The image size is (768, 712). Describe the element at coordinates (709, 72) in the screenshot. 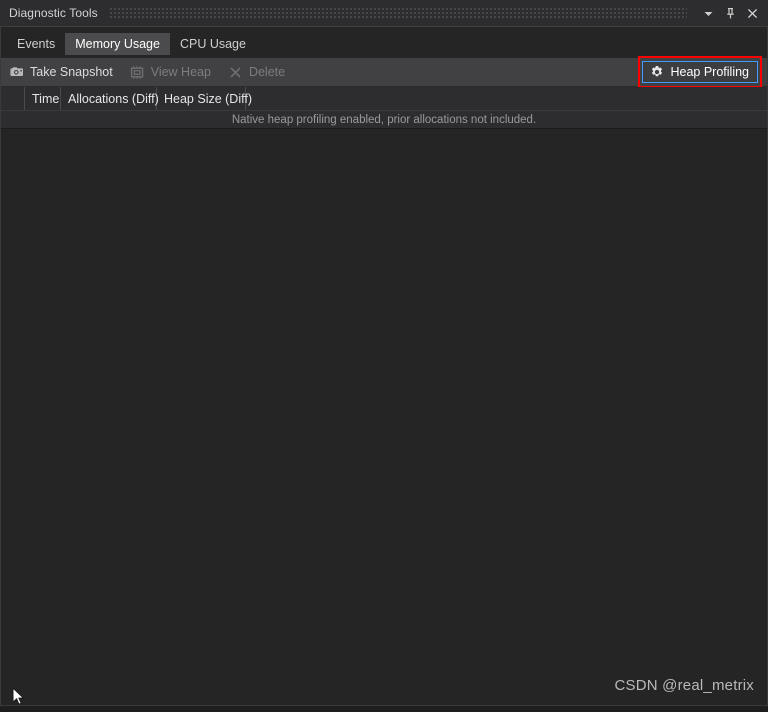

I see `heap-profiling-label: Heap Profiling` at that location.